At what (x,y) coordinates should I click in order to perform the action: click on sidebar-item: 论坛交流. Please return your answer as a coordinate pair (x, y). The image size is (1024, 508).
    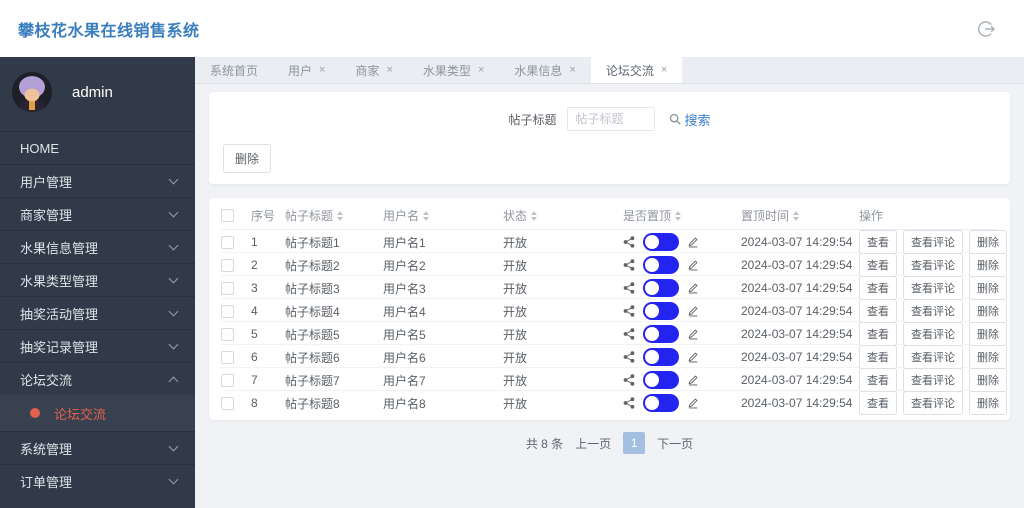
    Looking at the image, I should click on (97, 378).